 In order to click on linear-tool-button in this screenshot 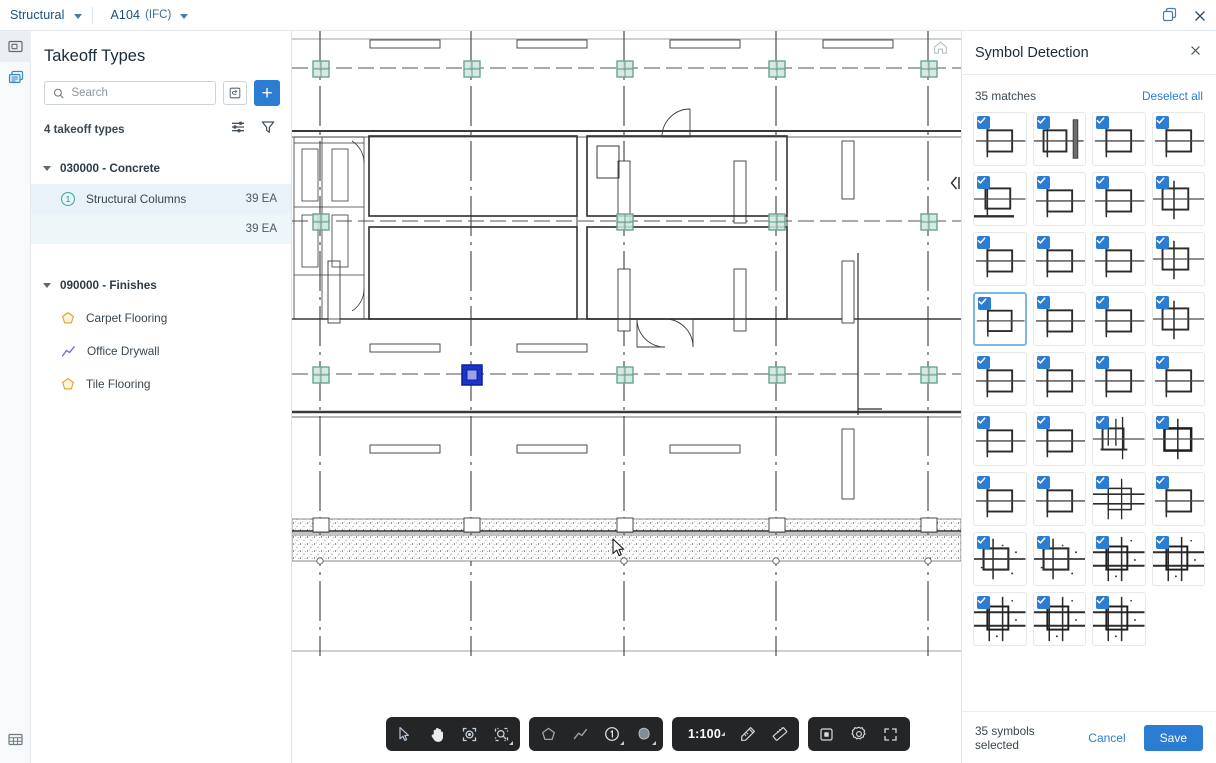, I will do `click(580, 734)`.